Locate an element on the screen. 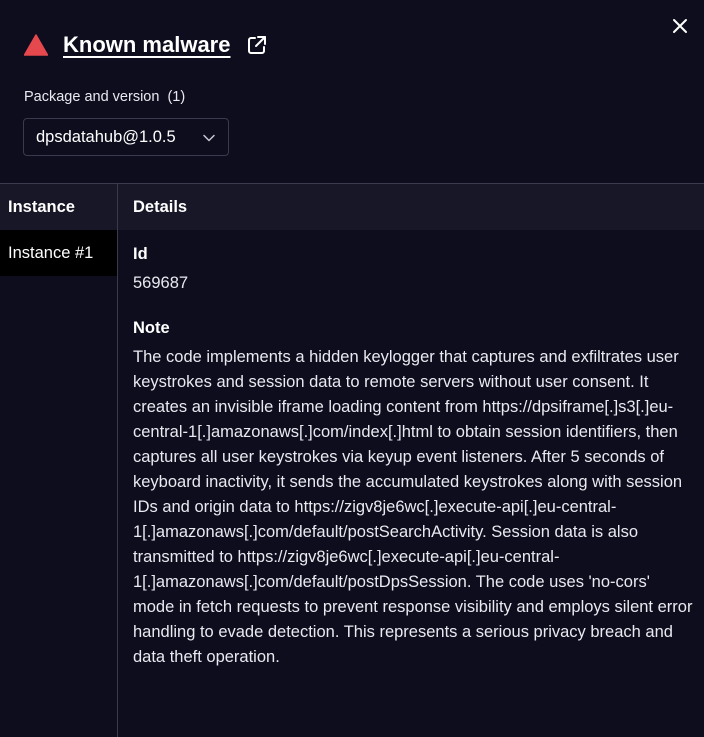 The height and width of the screenshot is (737, 704). id-value: 569687 is located at coordinates (161, 283).